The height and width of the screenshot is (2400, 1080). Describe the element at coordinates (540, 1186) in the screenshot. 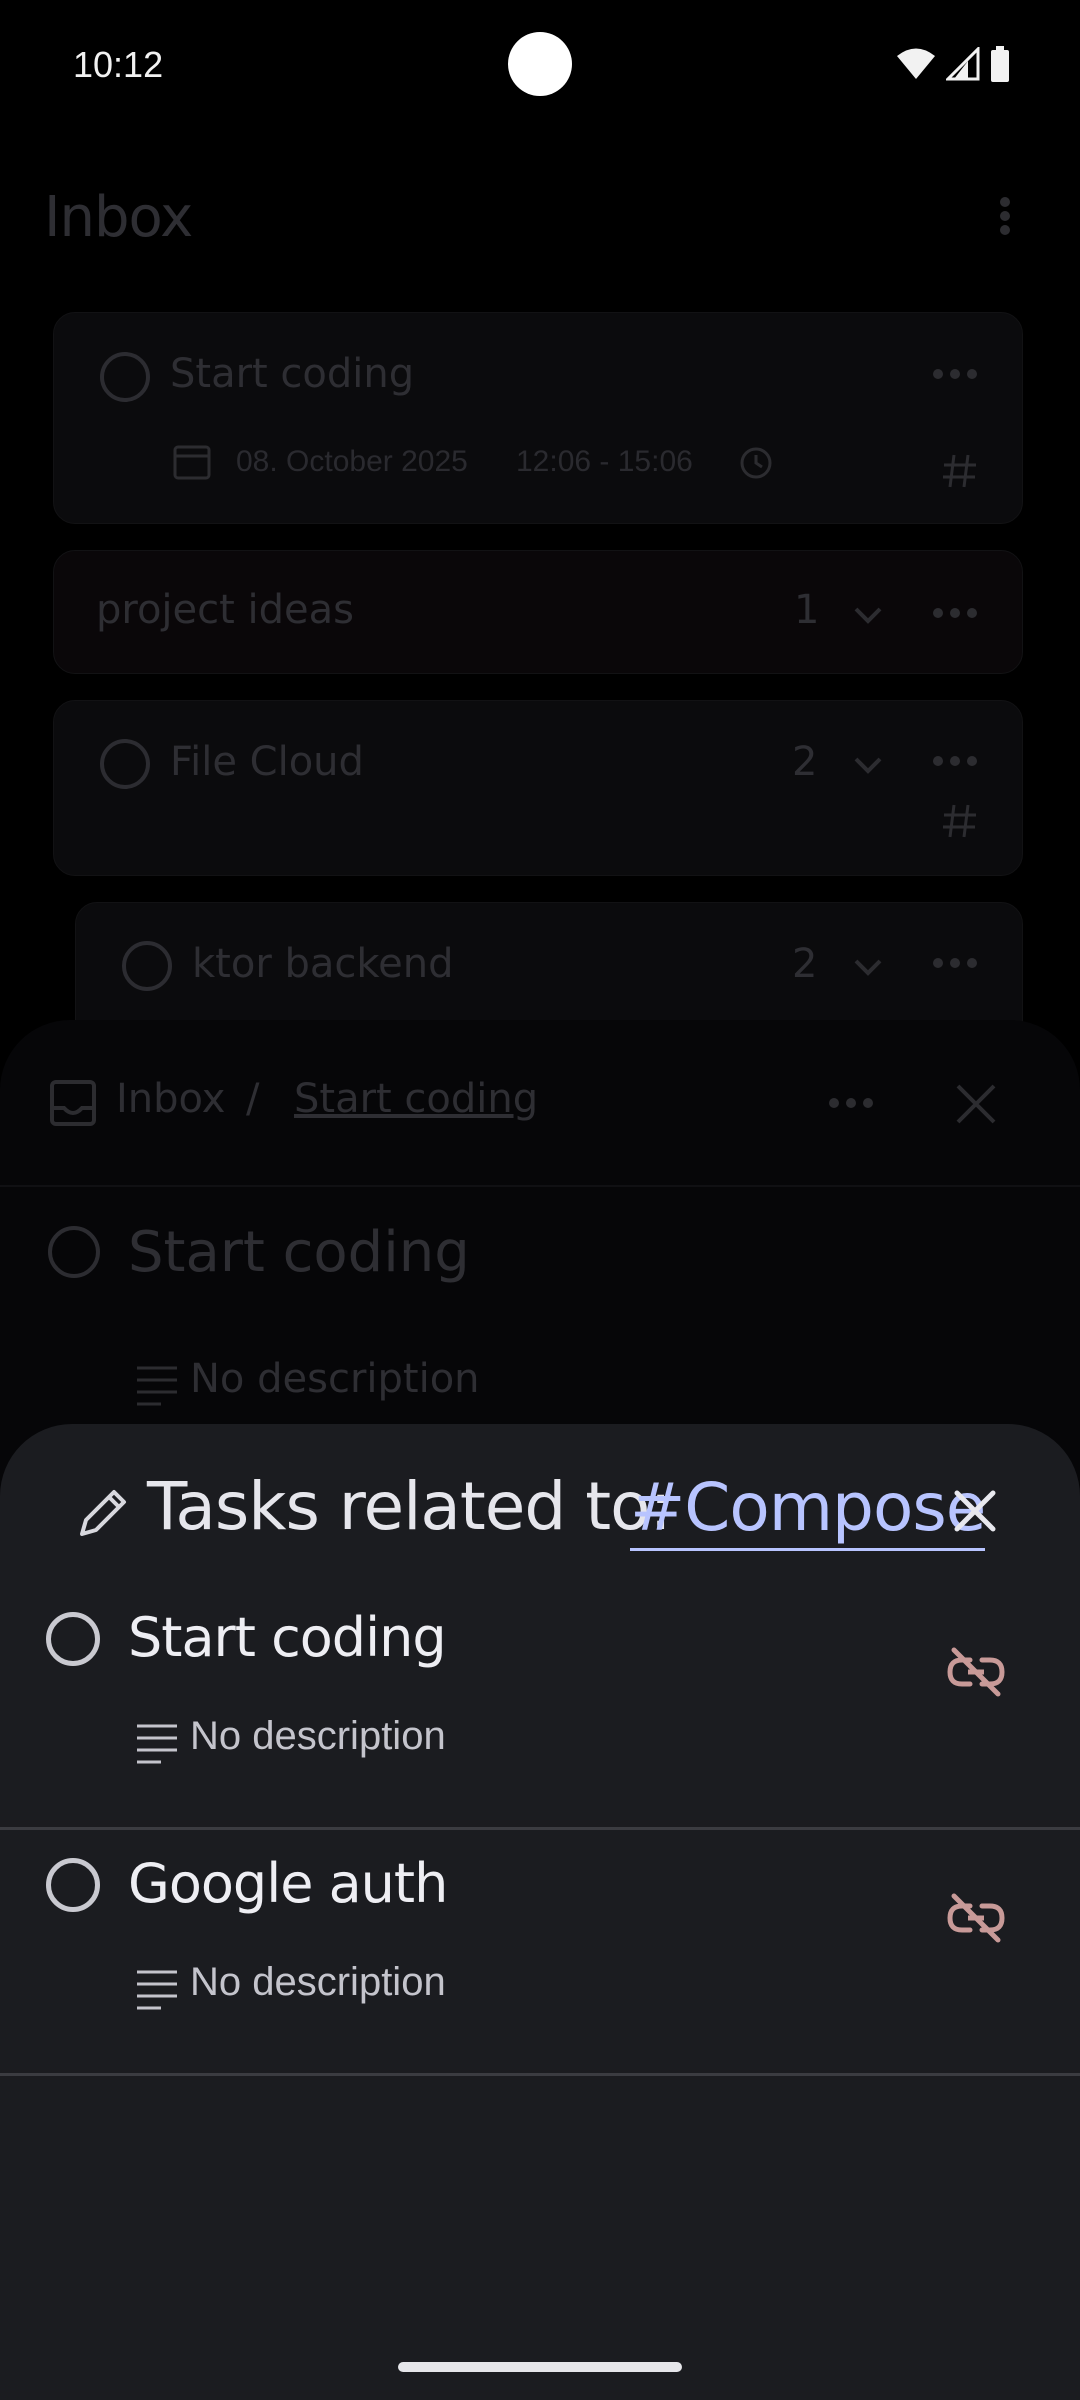

I see `divider` at that location.